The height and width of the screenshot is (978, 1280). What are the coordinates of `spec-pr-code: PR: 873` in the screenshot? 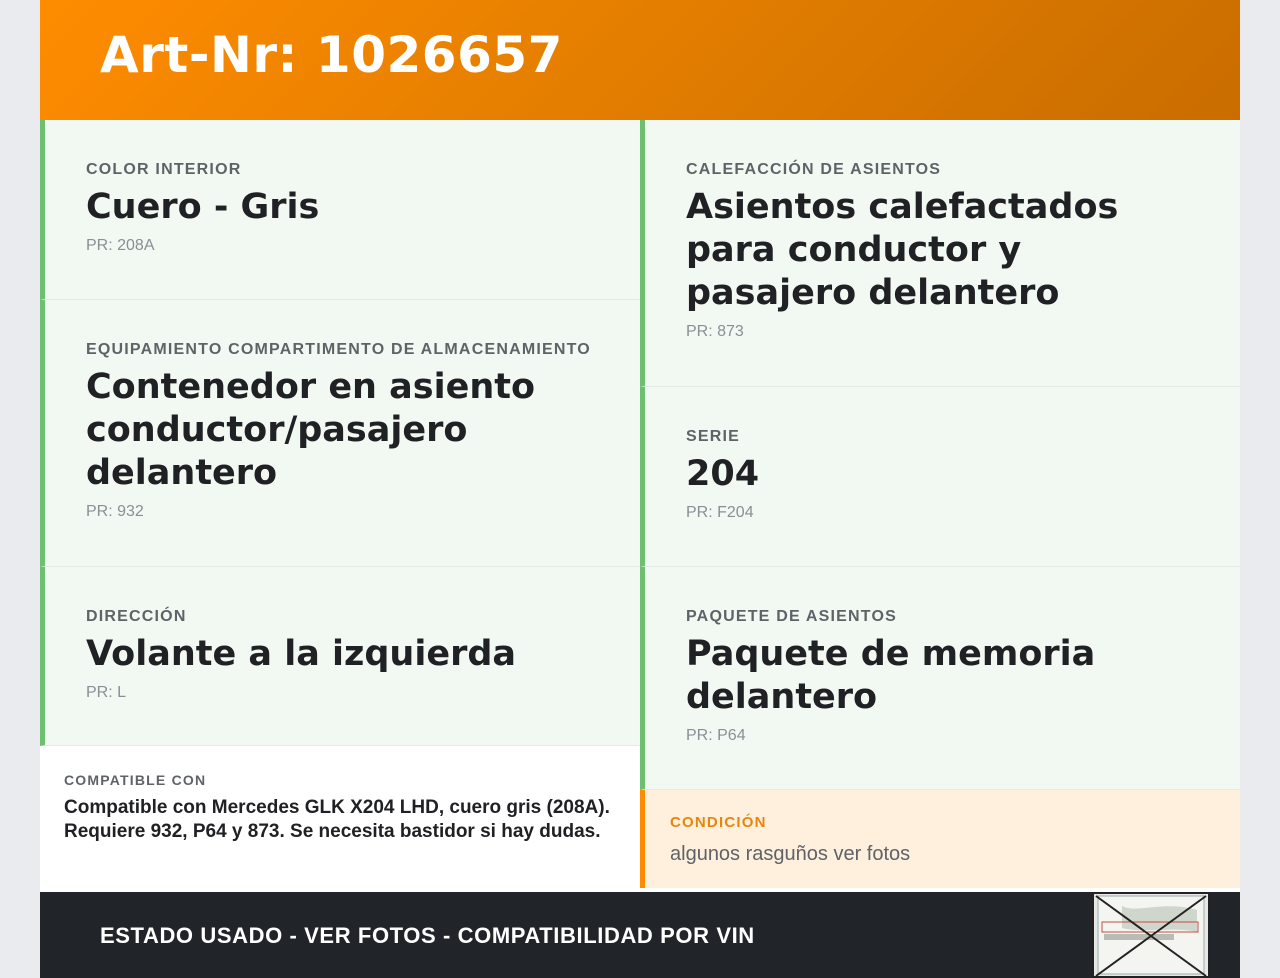 It's located at (715, 331).